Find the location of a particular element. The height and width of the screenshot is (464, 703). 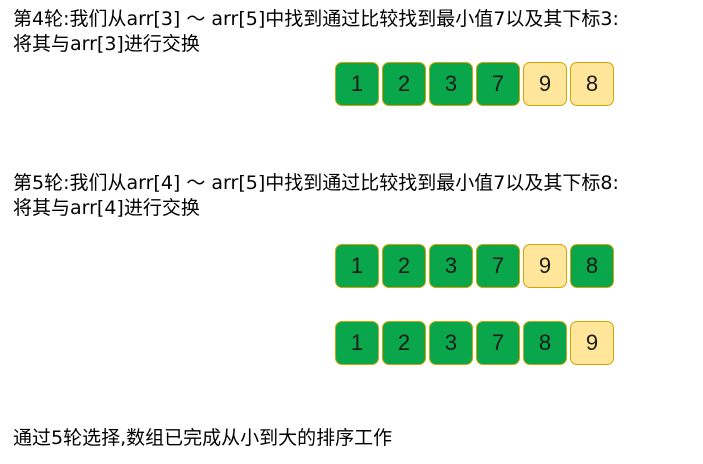

conclusion-text: 通过5轮选择,数组已完成从小到大的排序工作 is located at coordinates (203, 438).